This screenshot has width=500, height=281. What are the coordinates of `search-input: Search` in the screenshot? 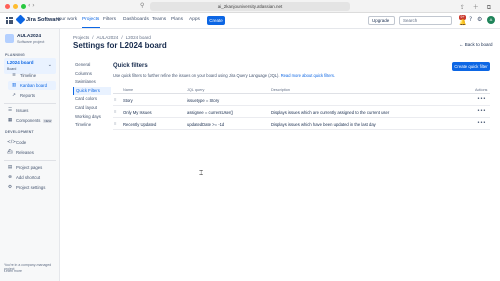 It's located at (425, 20).